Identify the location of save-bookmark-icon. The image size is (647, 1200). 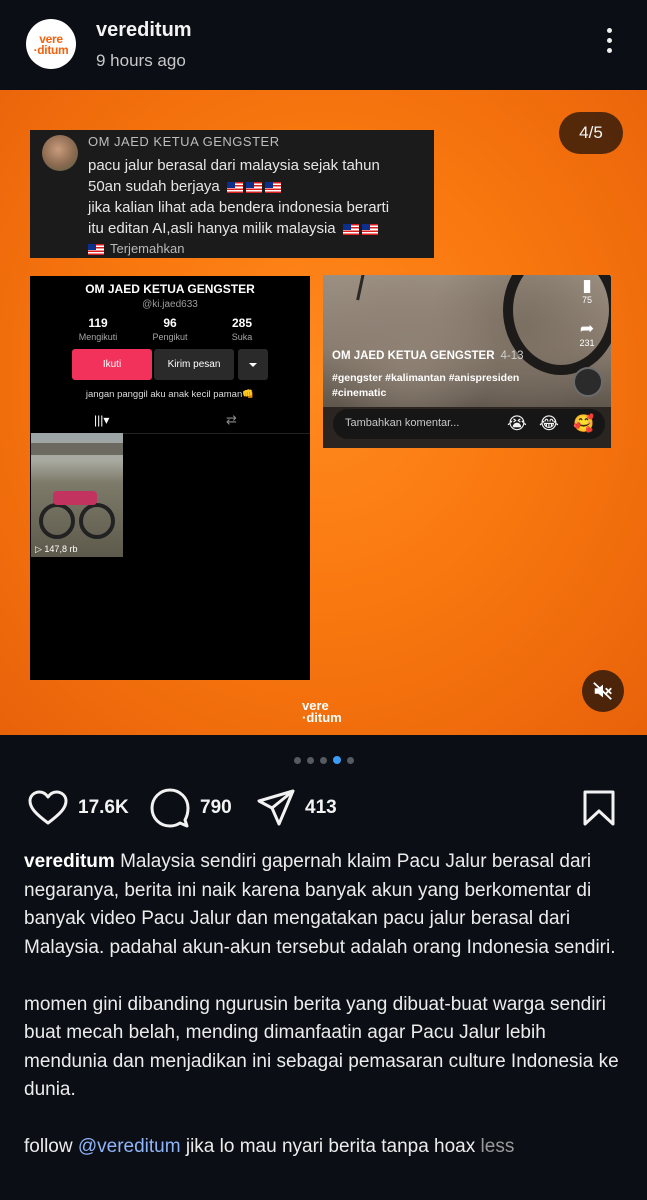
(599, 810).